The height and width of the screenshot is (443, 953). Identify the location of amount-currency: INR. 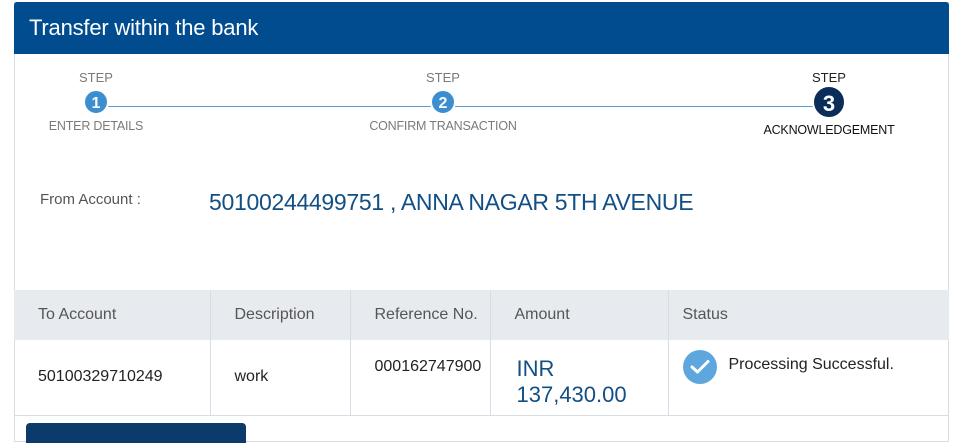
(535, 368).